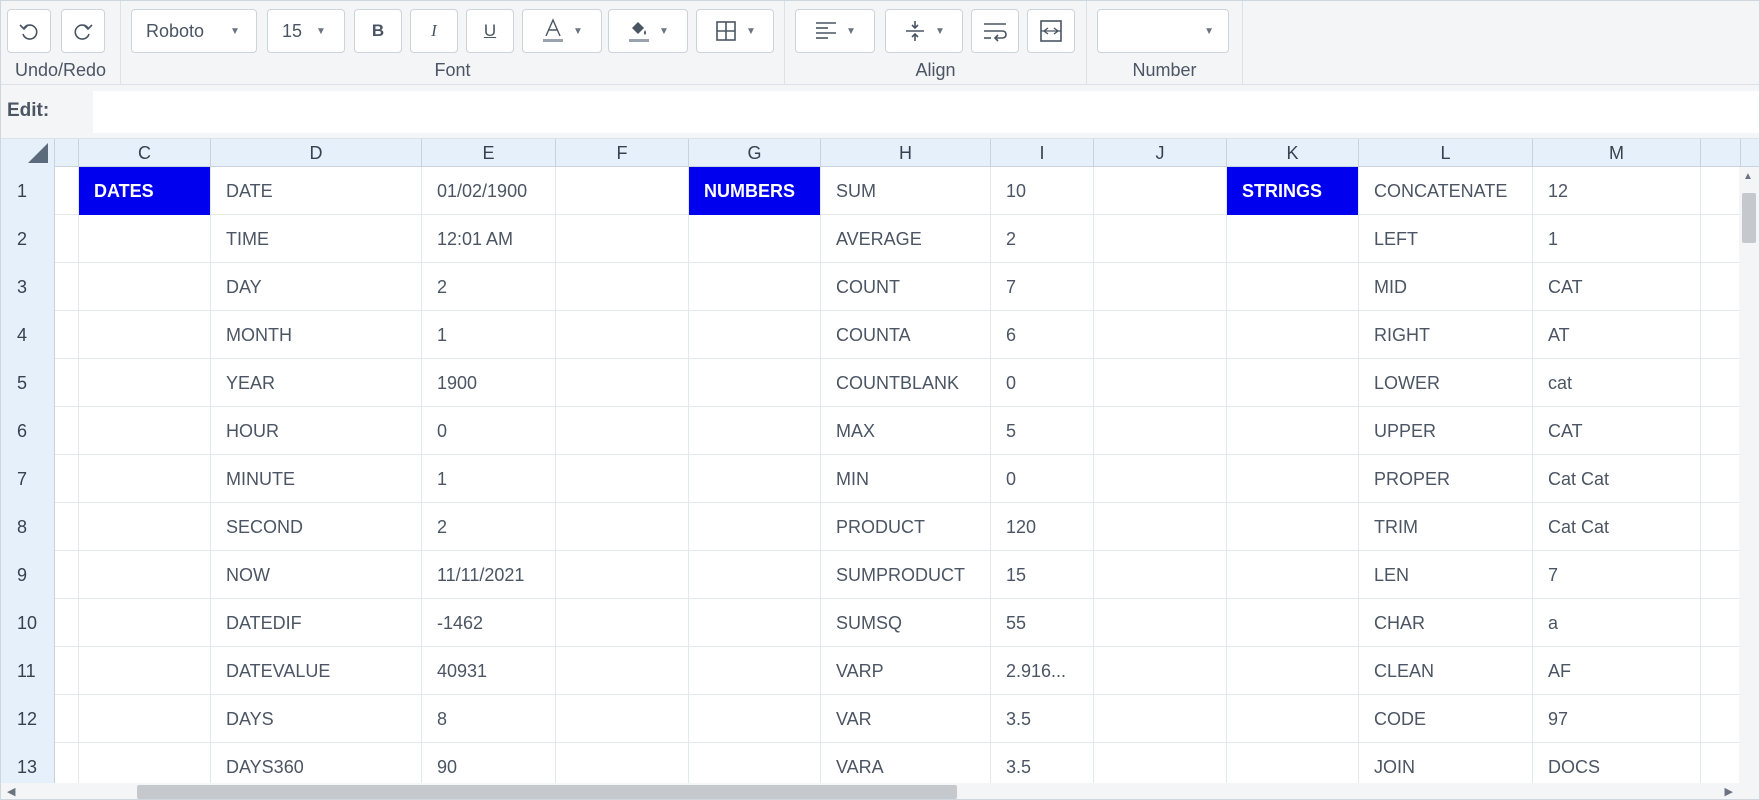 The image size is (1760, 800). Describe the element at coordinates (926, 112) in the screenshot. I see `formula-input` at that location.